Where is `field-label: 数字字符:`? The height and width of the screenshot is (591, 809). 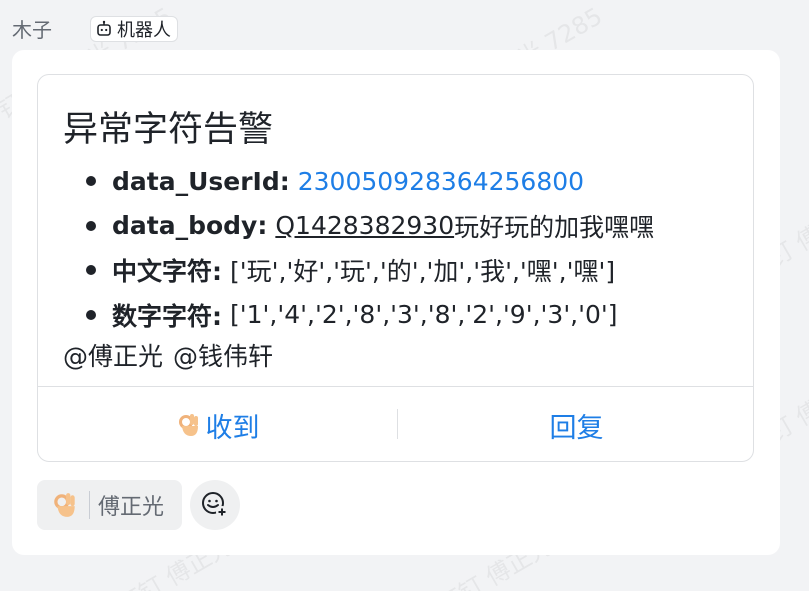 field-label: 数字字符: is located at coordinates (167, 316).